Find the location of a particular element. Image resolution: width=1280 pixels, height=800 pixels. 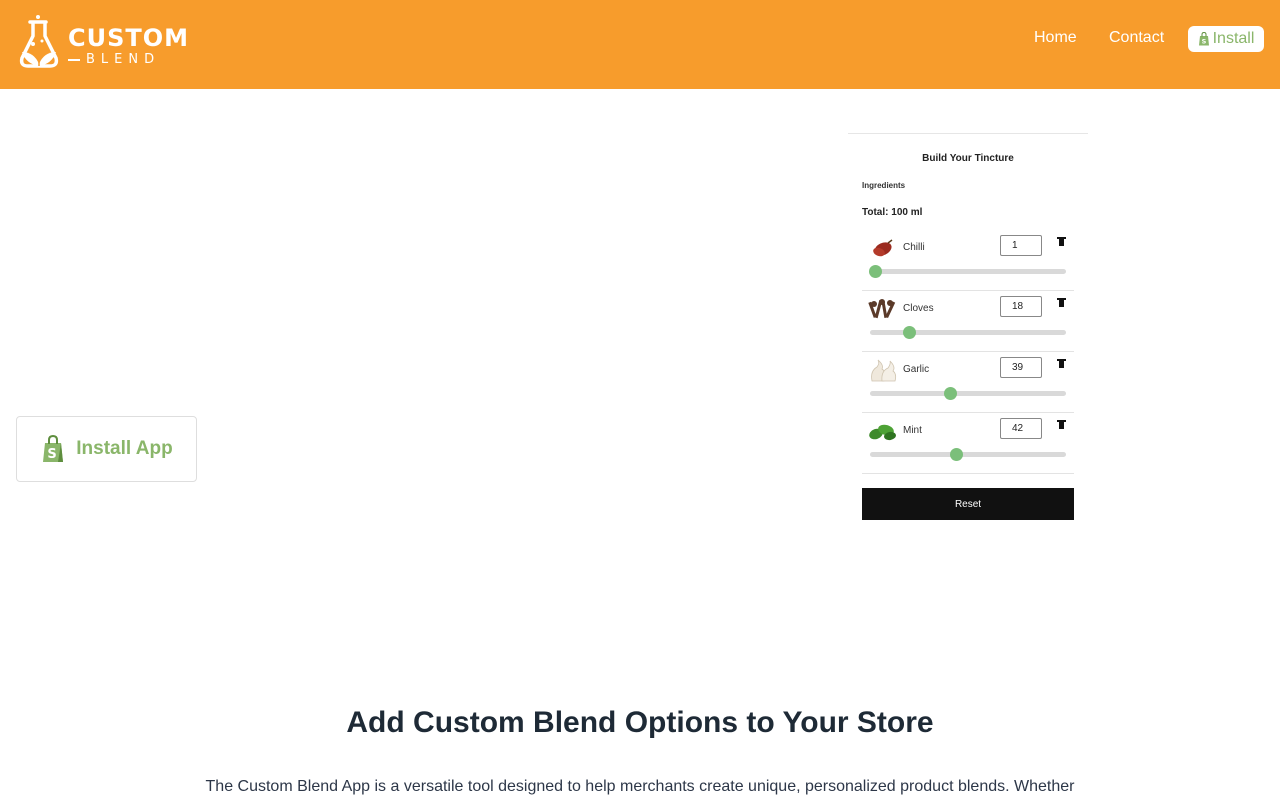

logo-subword-text: BLEND is located at coordinates (123, 59).